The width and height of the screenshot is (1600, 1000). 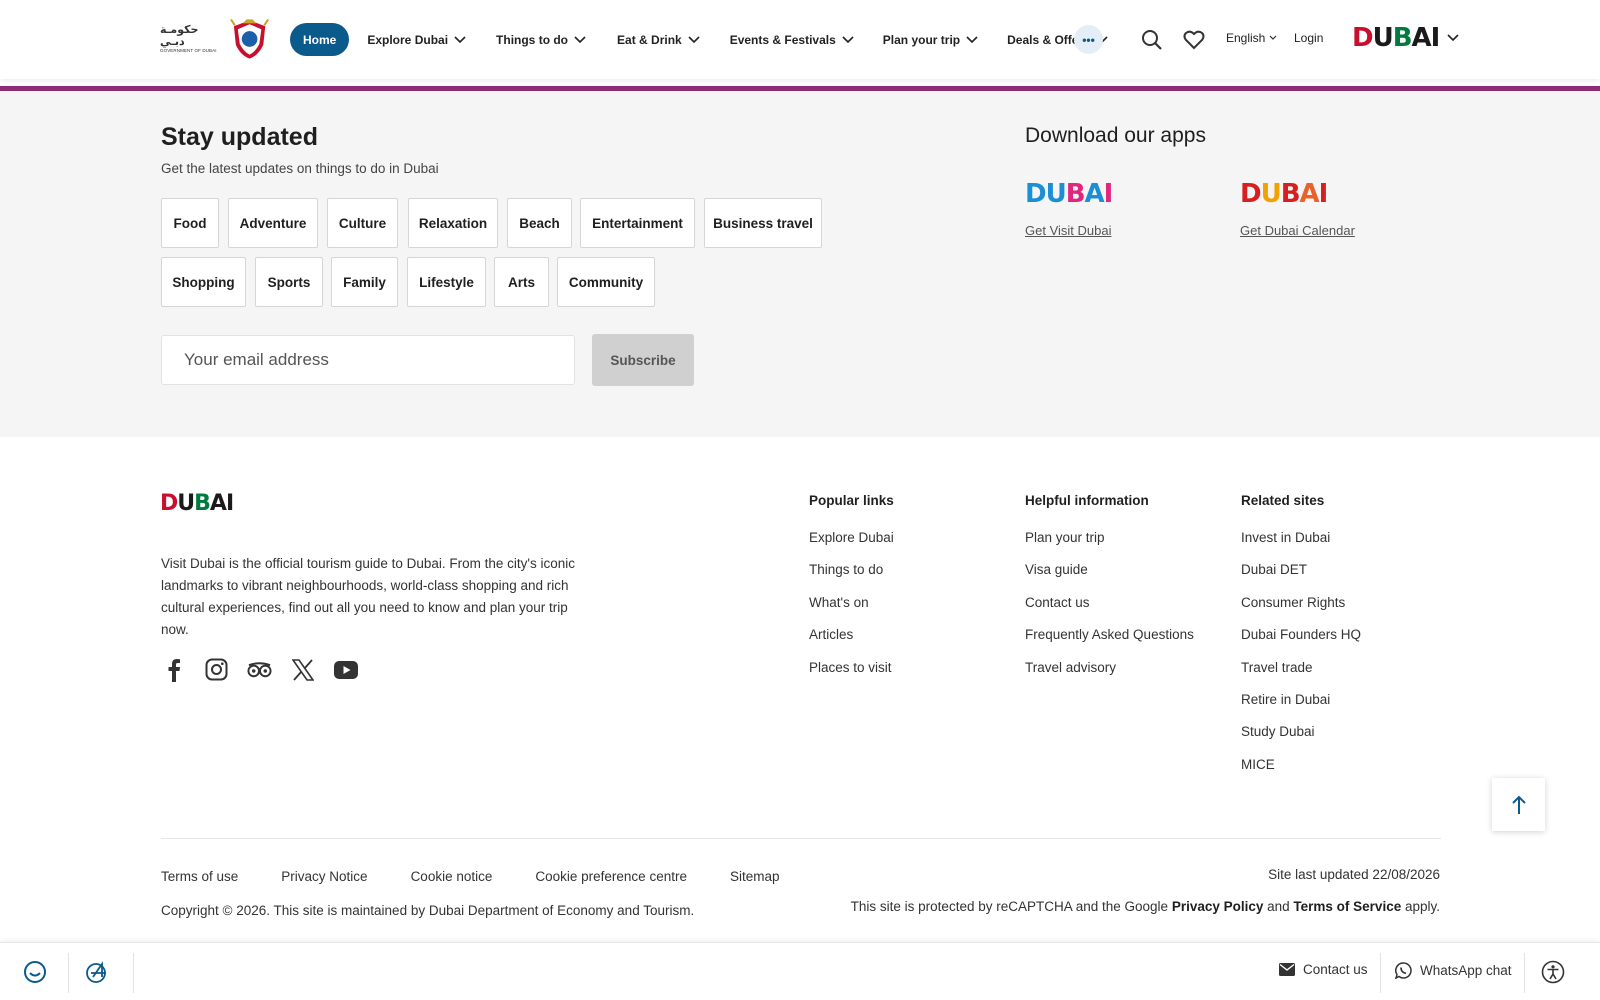 I want to click on footer-link-explore-dubai: Explore Dubai, so click(x=851, y=544).